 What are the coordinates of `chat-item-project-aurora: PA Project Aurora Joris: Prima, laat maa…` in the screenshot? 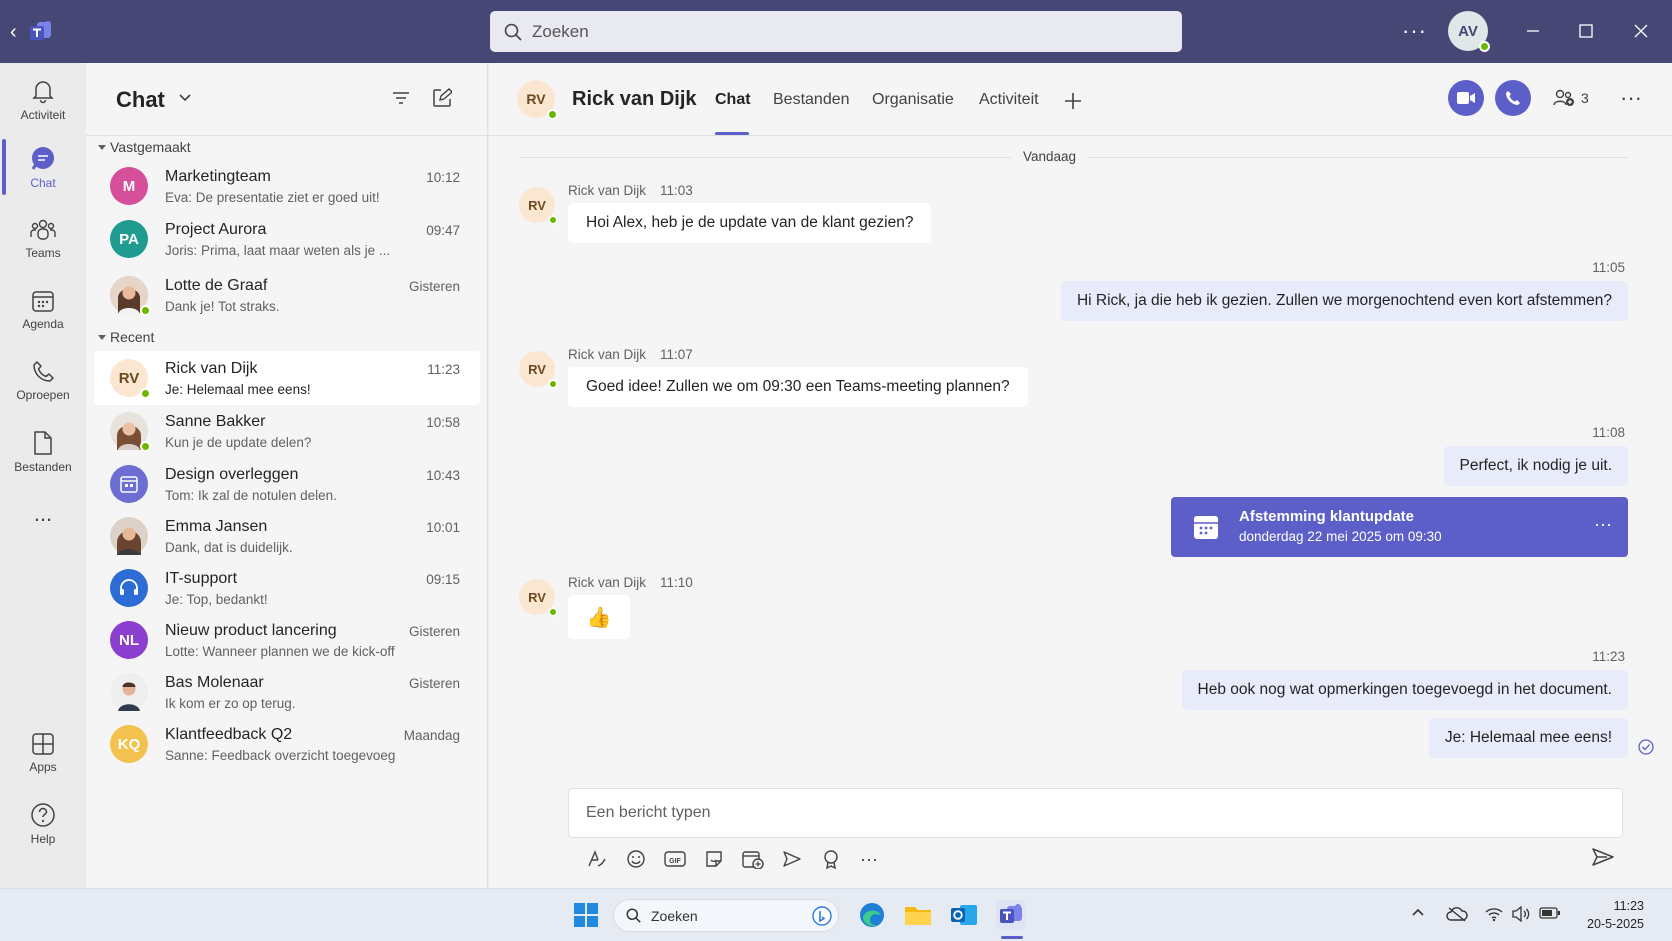 It's located at (287, 239).